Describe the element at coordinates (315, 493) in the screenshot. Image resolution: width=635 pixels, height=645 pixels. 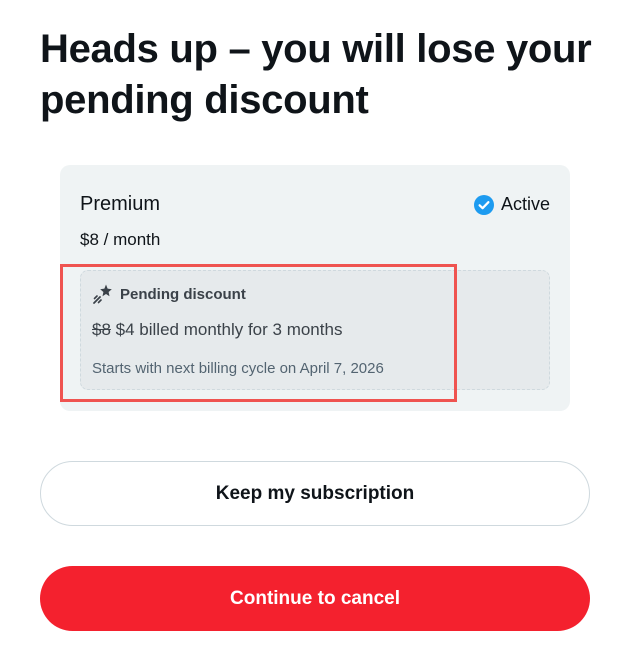
I see `keep-subscription-button: Keep my subscription` at that location.